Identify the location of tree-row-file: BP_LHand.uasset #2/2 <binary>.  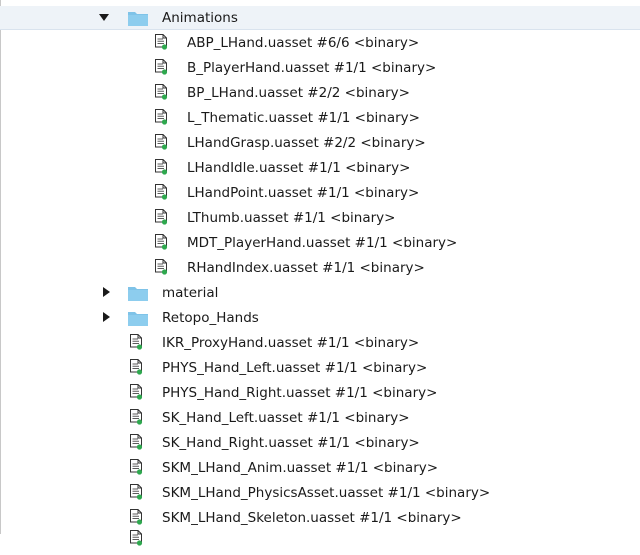
(320, 93).